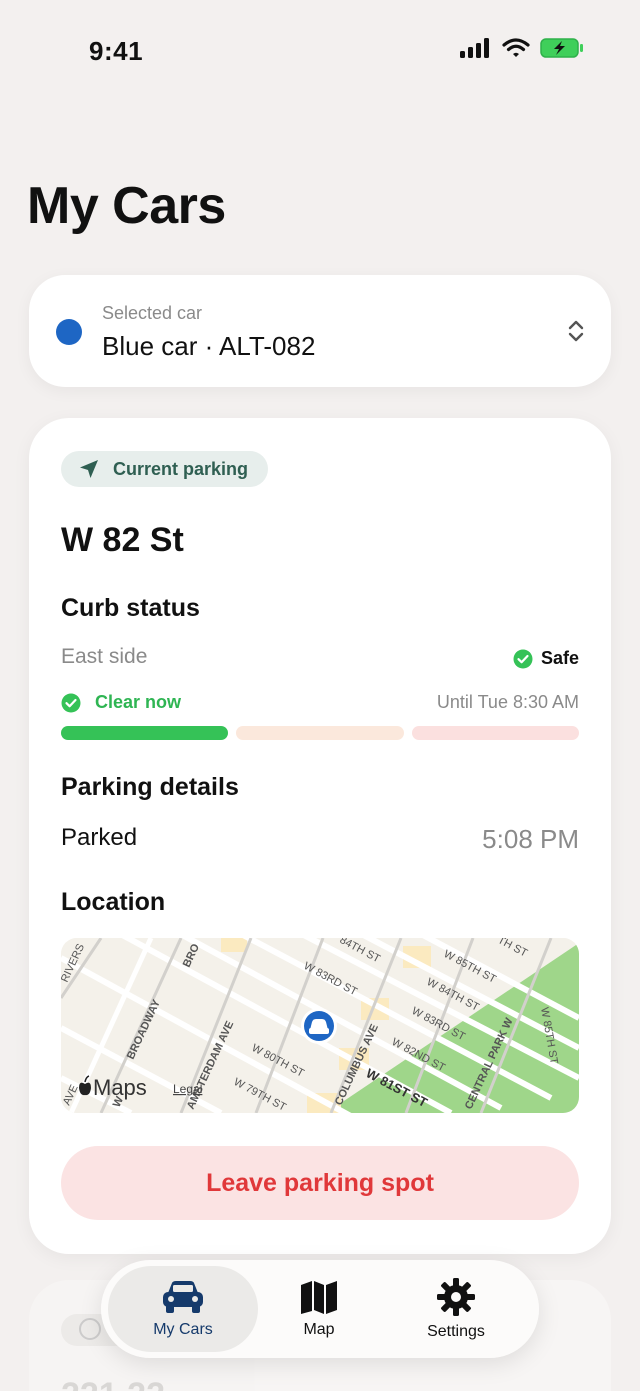  I want to click on status-time: 9:41, so click(116, 51).